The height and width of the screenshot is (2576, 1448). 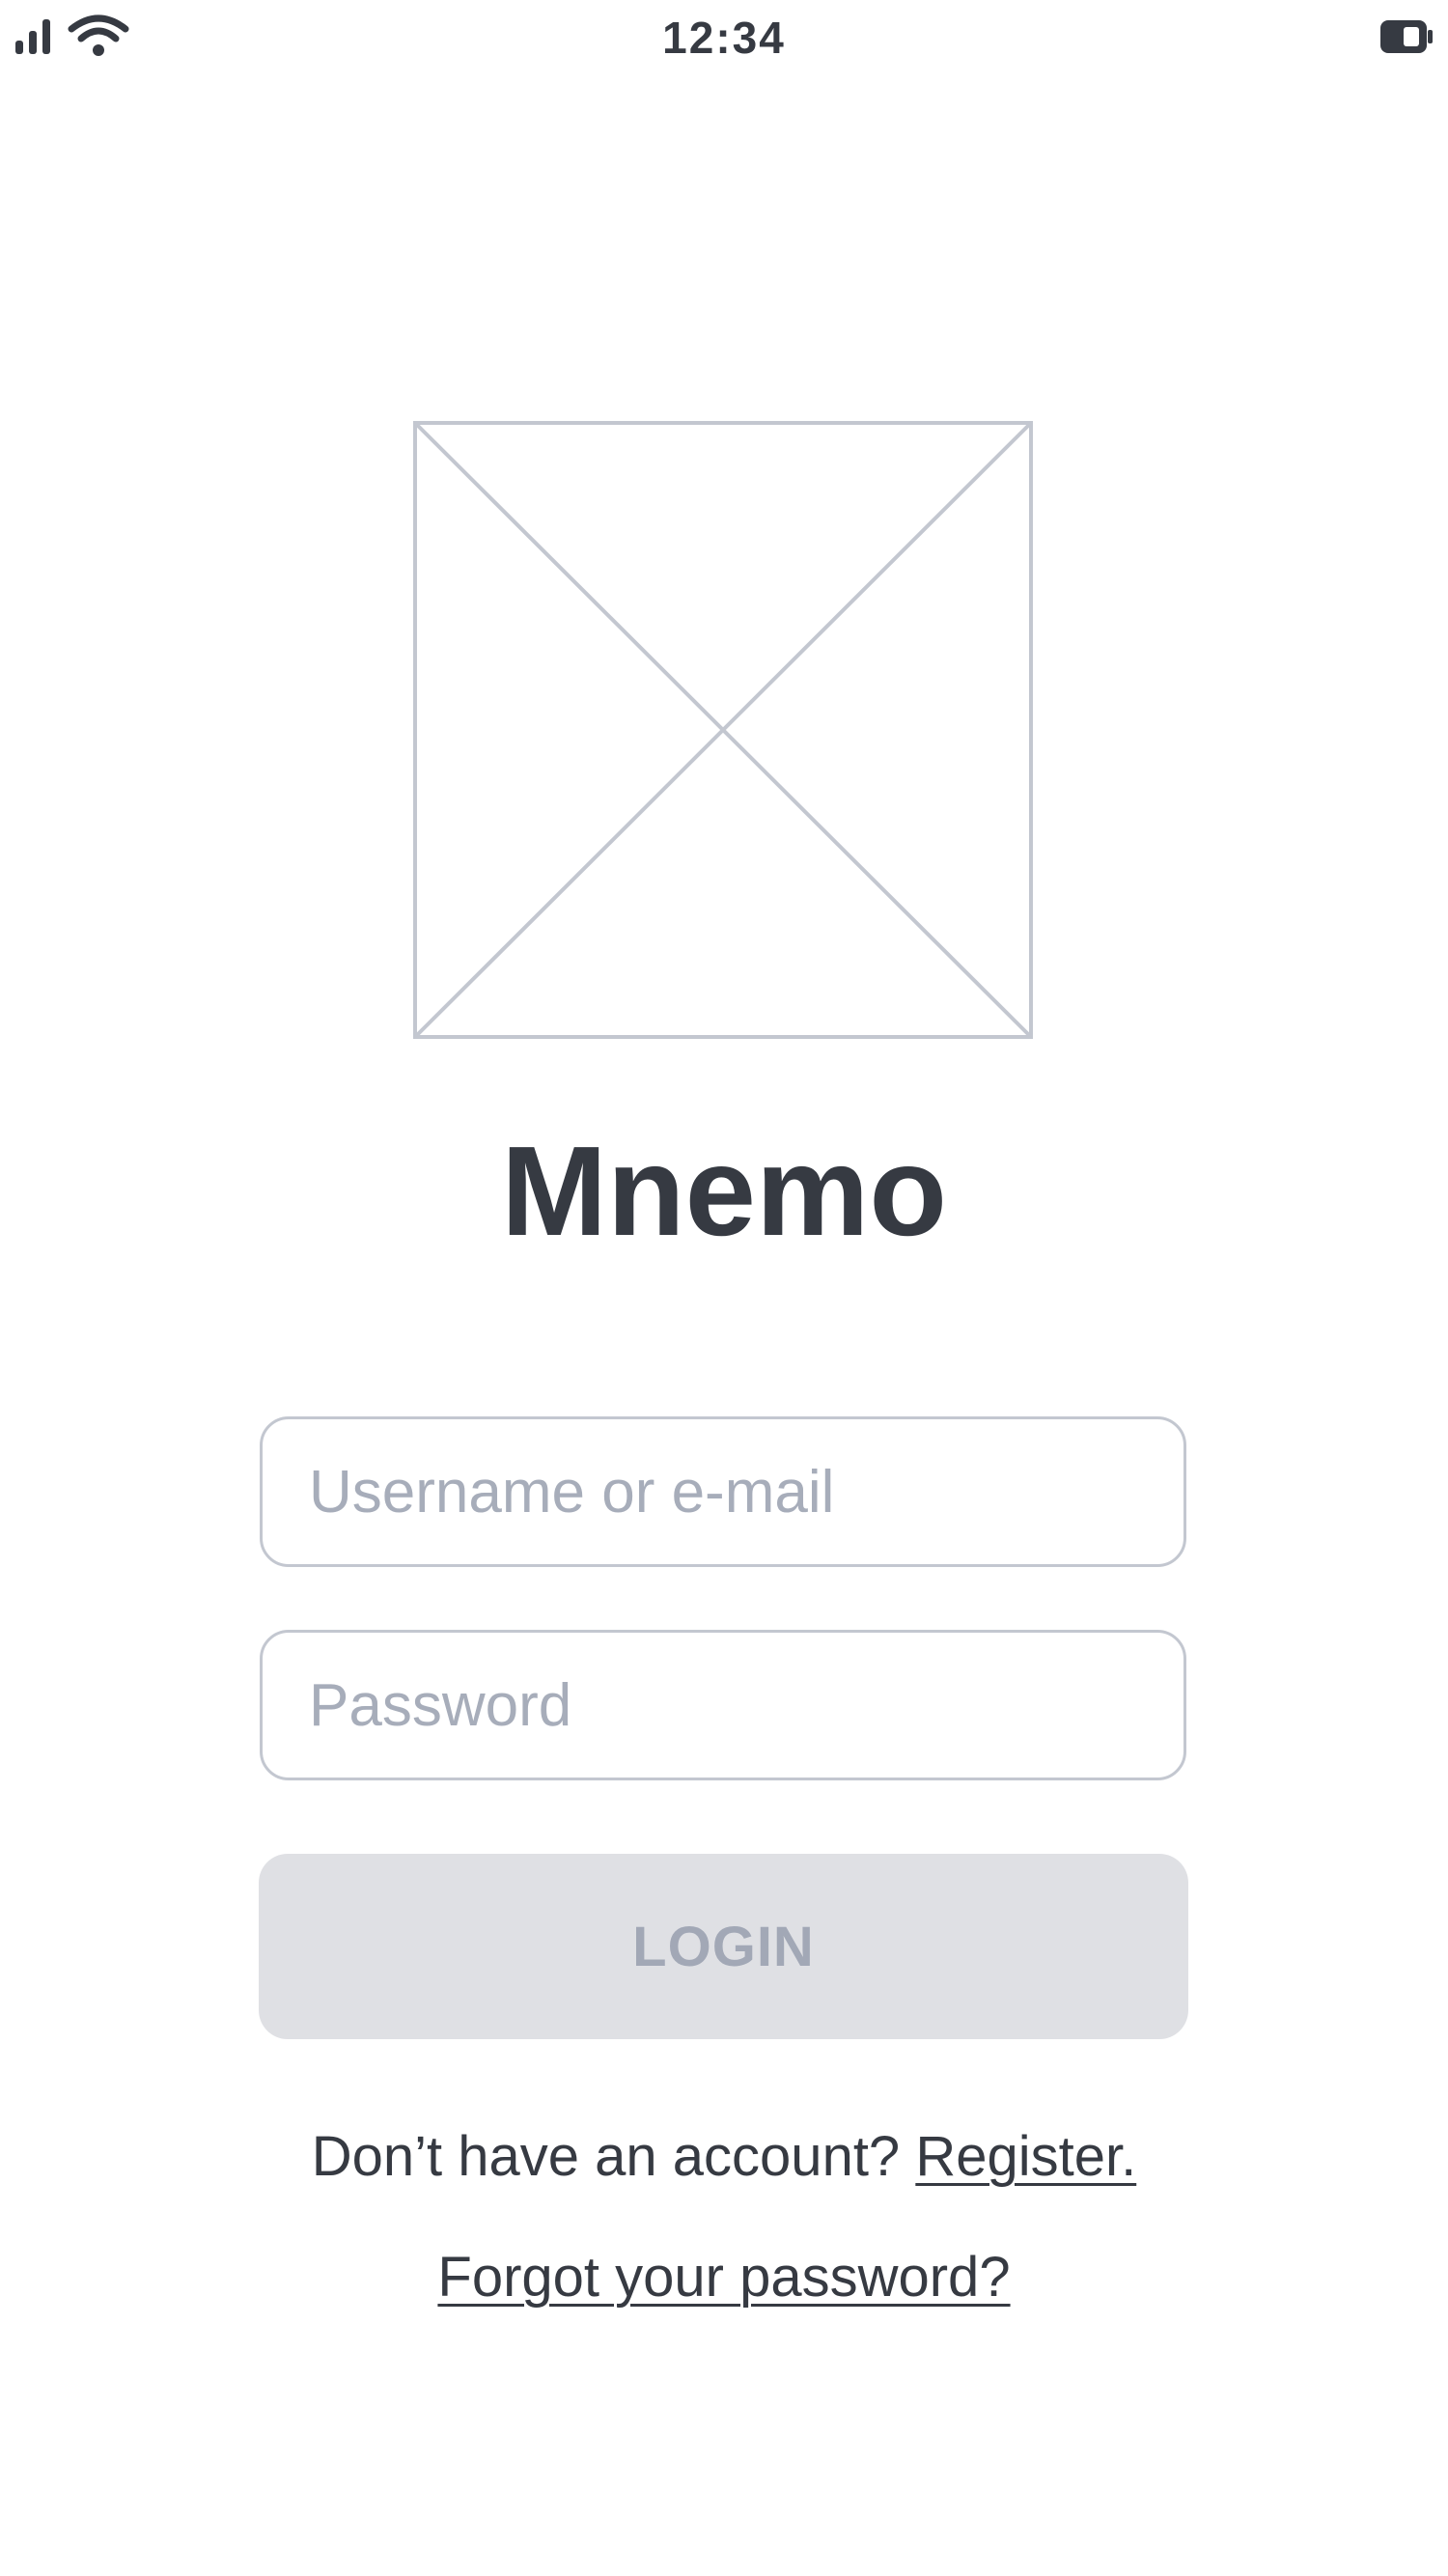 What do you see at coordinates (606, 2157) in the screenshot?
I see `register-prompt-text: Don’t have an account?` at bounding box center [606, 2157].